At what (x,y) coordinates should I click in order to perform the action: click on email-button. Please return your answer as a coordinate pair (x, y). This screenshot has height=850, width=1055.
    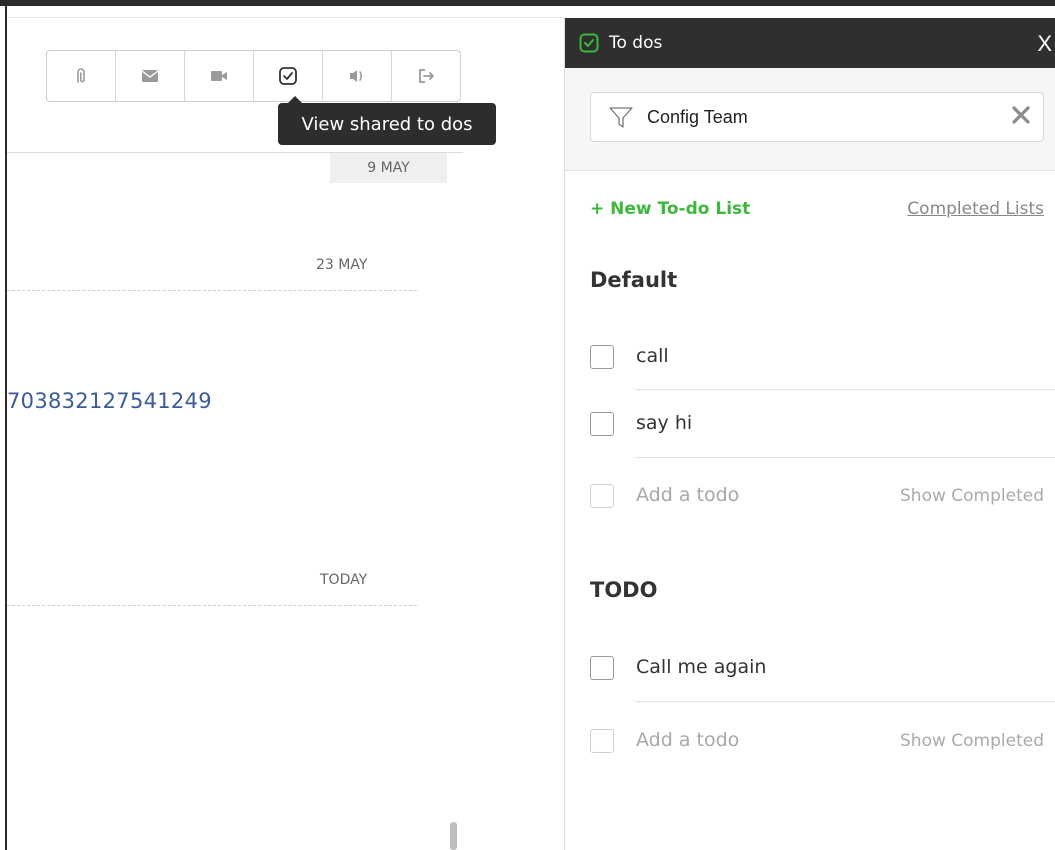
    Looking at the image, I should click on (150, 76).